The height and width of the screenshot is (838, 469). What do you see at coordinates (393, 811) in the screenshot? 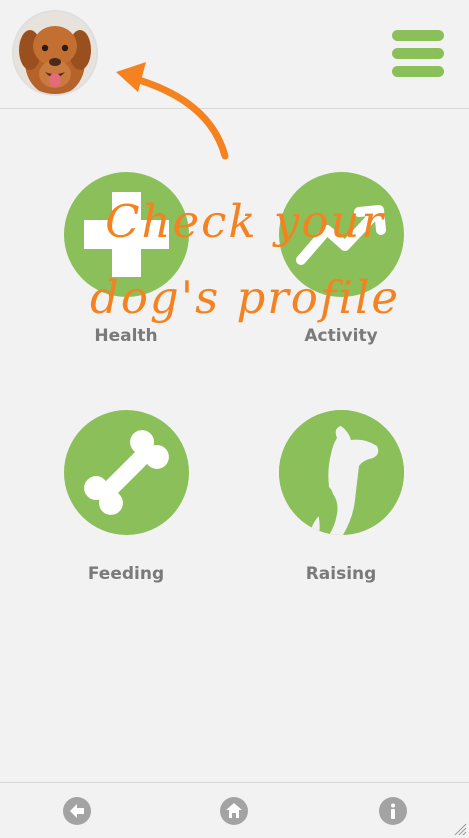
I see `info-icon` at bounding box center [393, 811].